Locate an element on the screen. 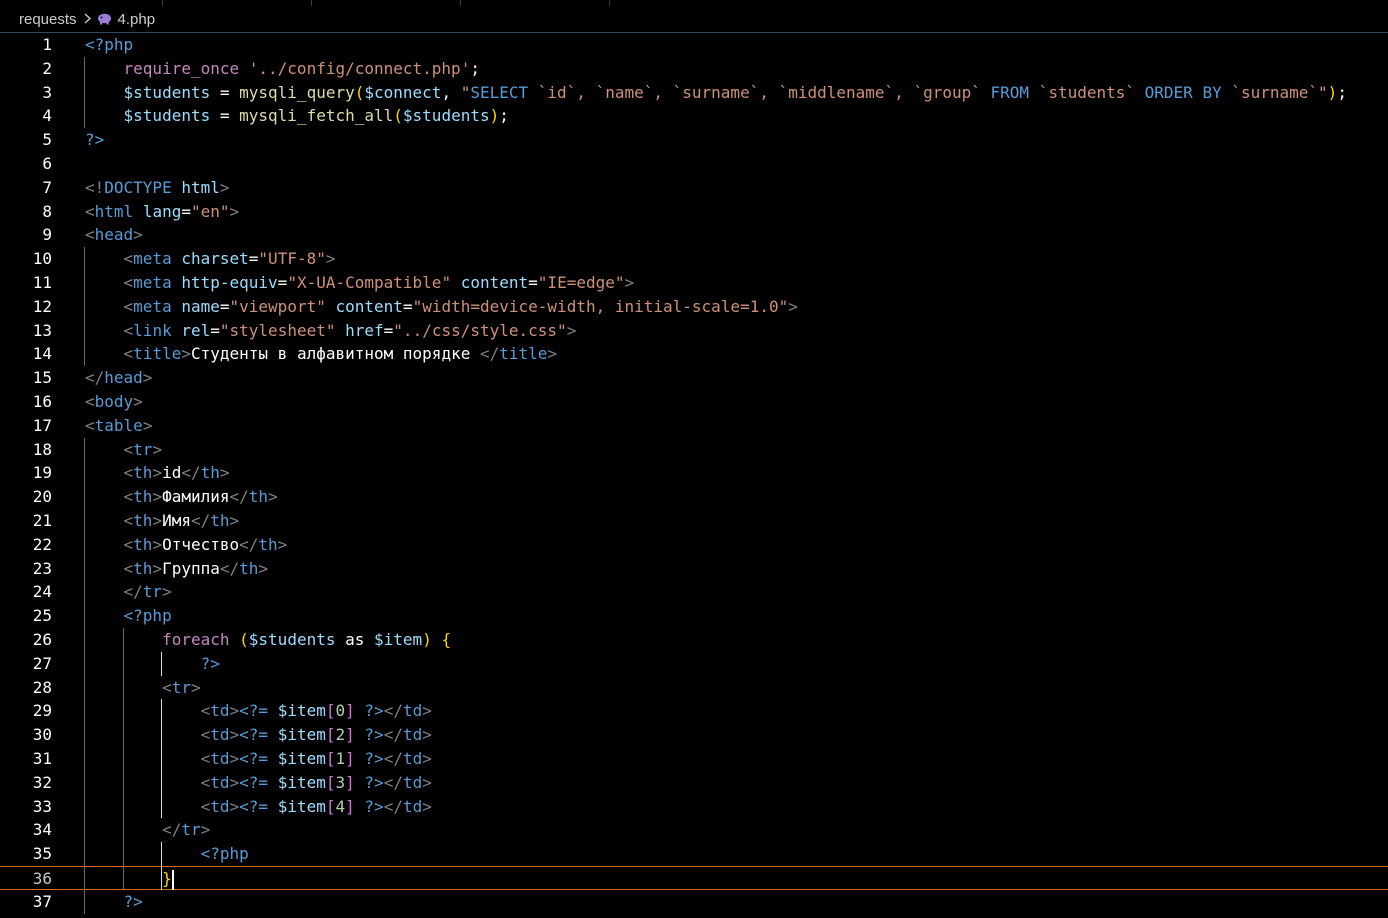  code-text: </tr> is located at coordinates (147, 830).